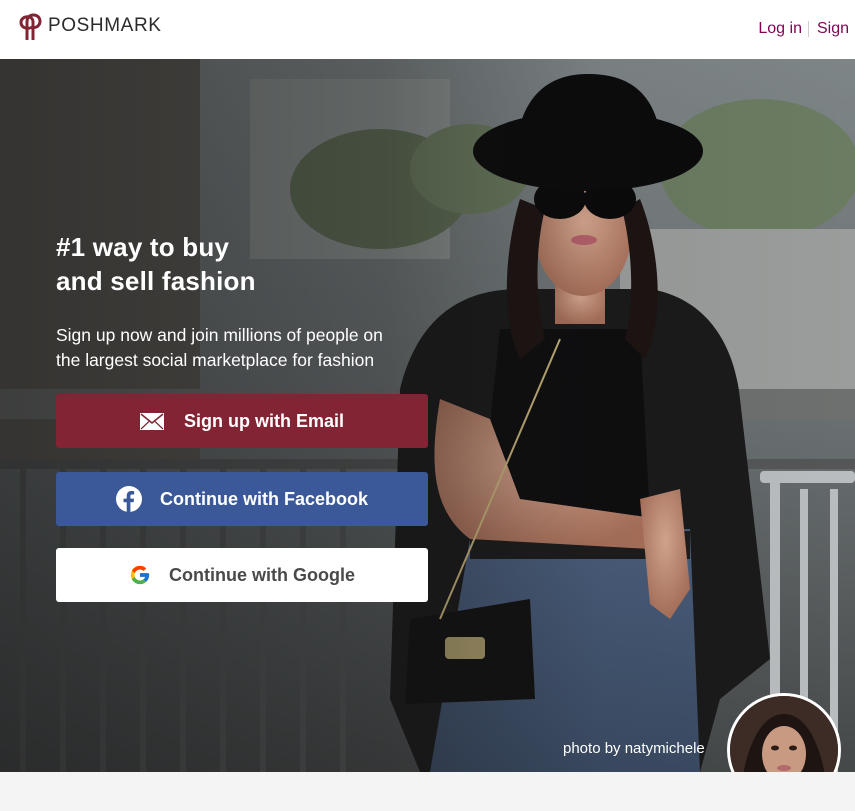 The width and height of the screenshot is (855, 811). I want to click on photo-credit: photo by natymichele, so click(634, 748).